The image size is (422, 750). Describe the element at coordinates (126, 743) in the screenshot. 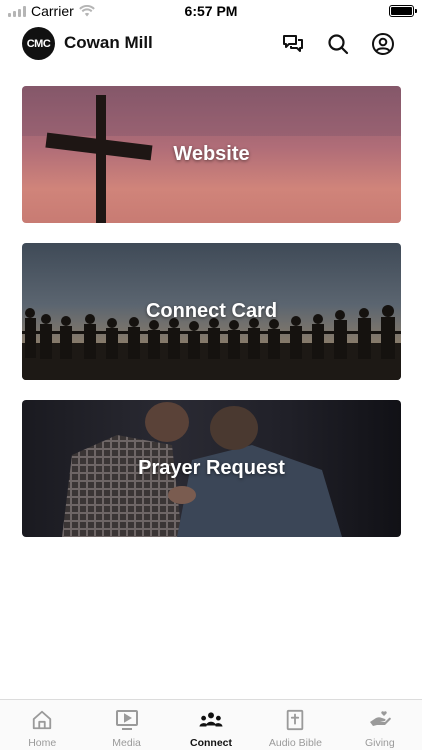

I see `tab-media-label: Media` at that location.